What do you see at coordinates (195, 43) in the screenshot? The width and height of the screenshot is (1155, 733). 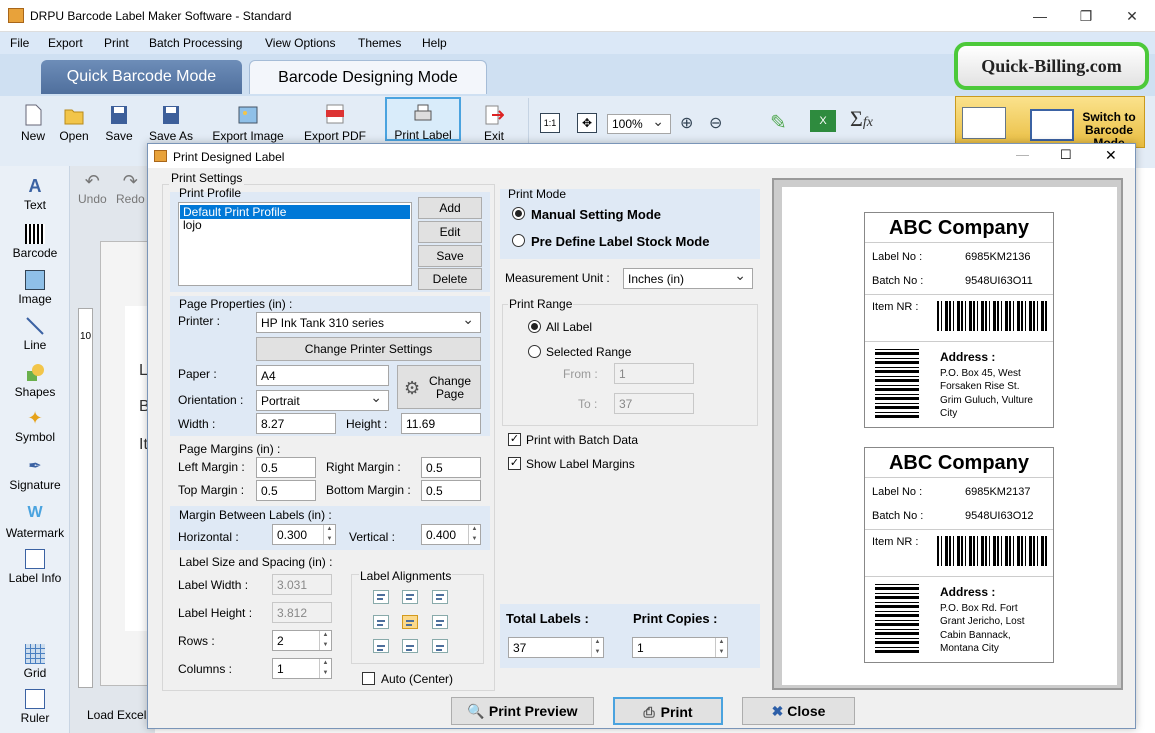 I see `menu-batch-processing: Batch Processing` at bounding box center [195, 43].